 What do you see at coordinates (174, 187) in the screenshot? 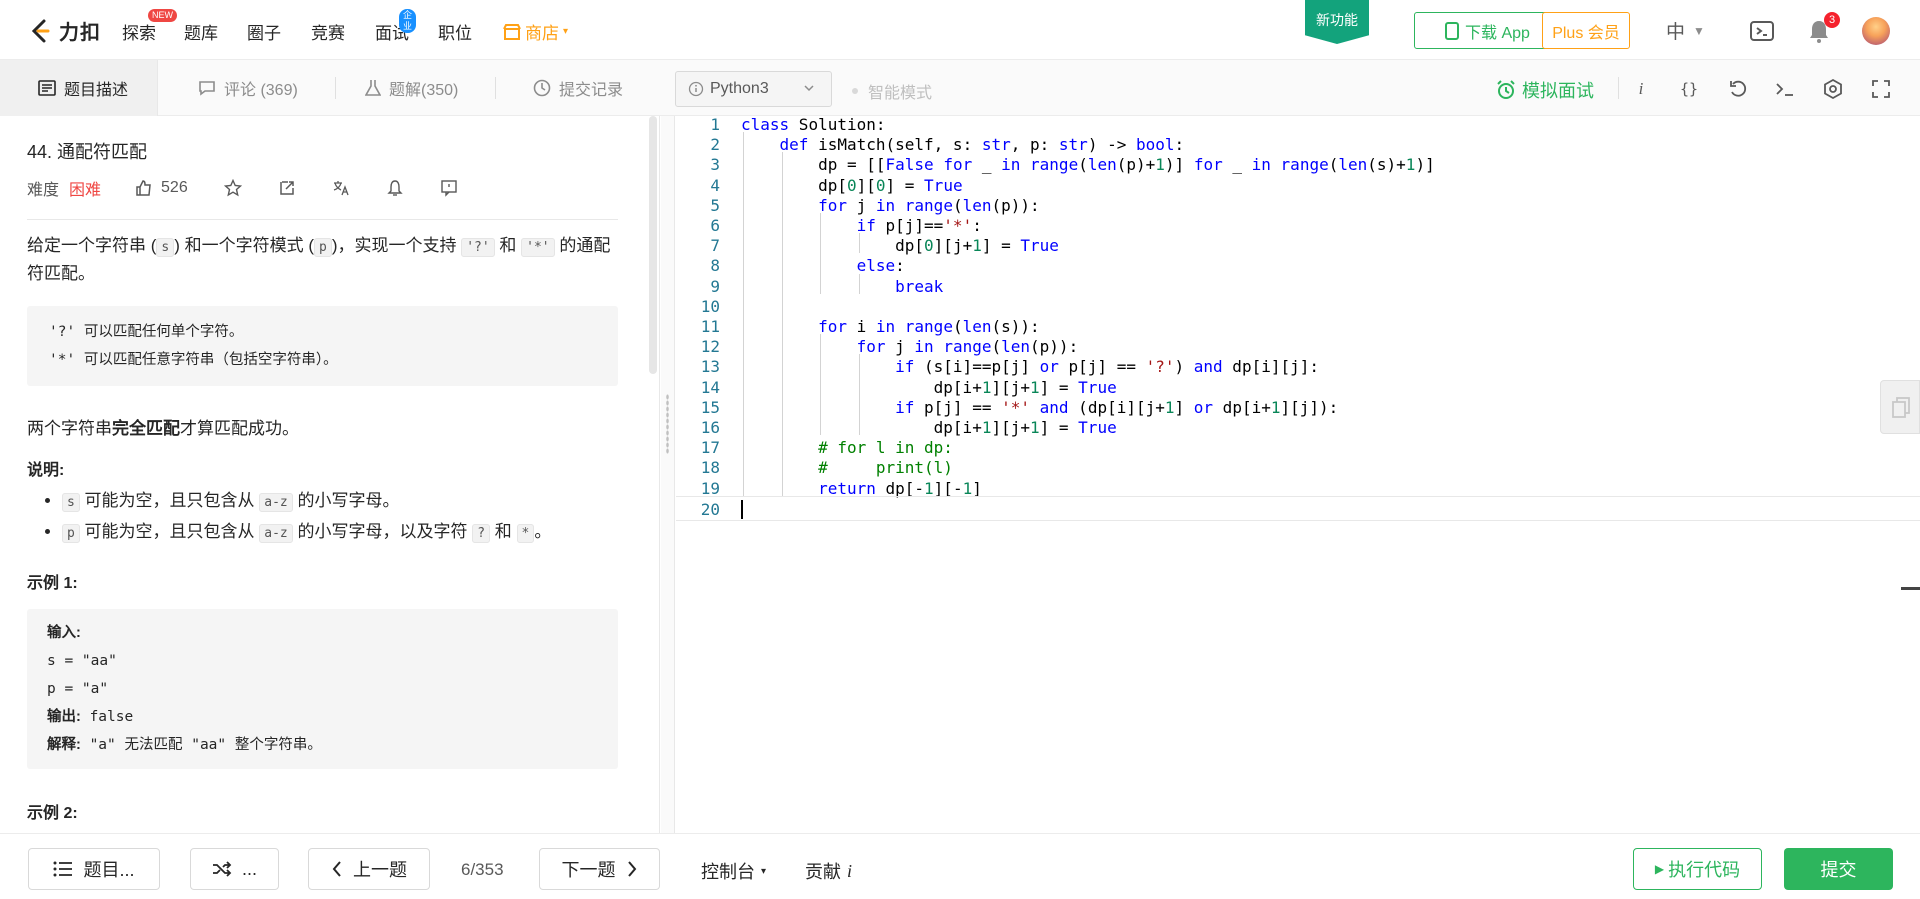
I see `like-count: 526` at bounding box center [174, 187].